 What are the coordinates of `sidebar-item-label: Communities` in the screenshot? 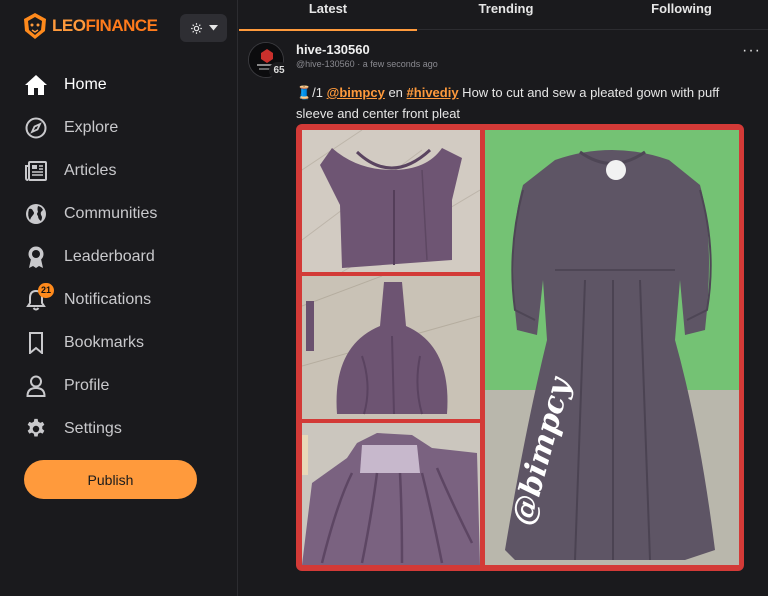 It's located at (111, 213).